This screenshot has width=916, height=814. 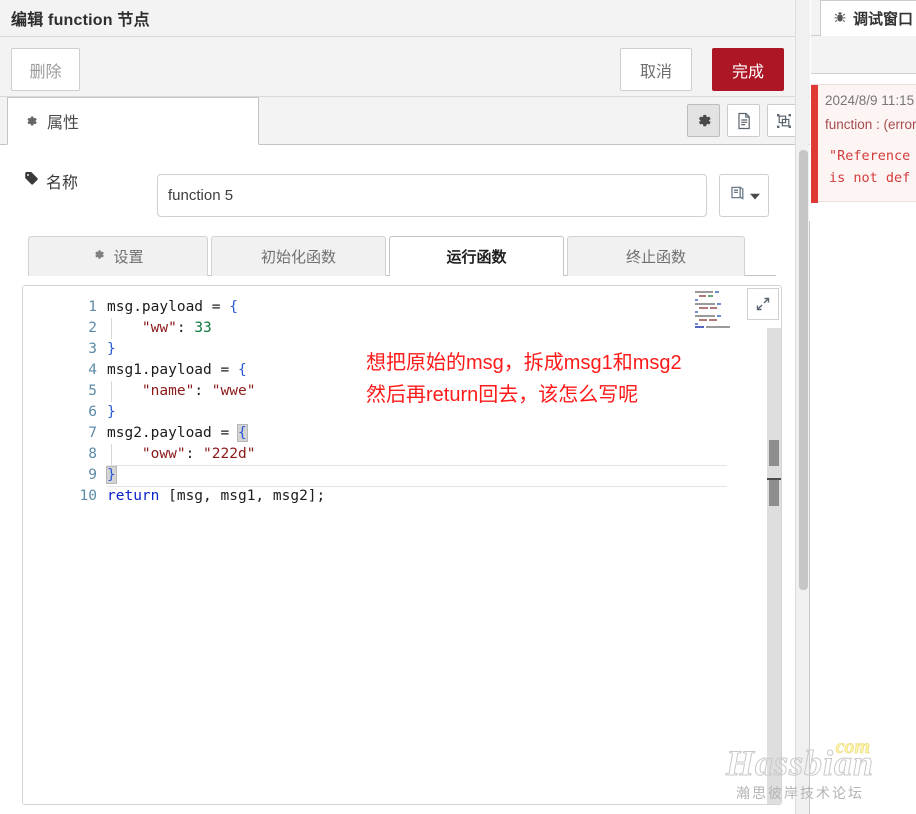 I want to click on tab-properties-label: 属性, so click(x=63, y=123).